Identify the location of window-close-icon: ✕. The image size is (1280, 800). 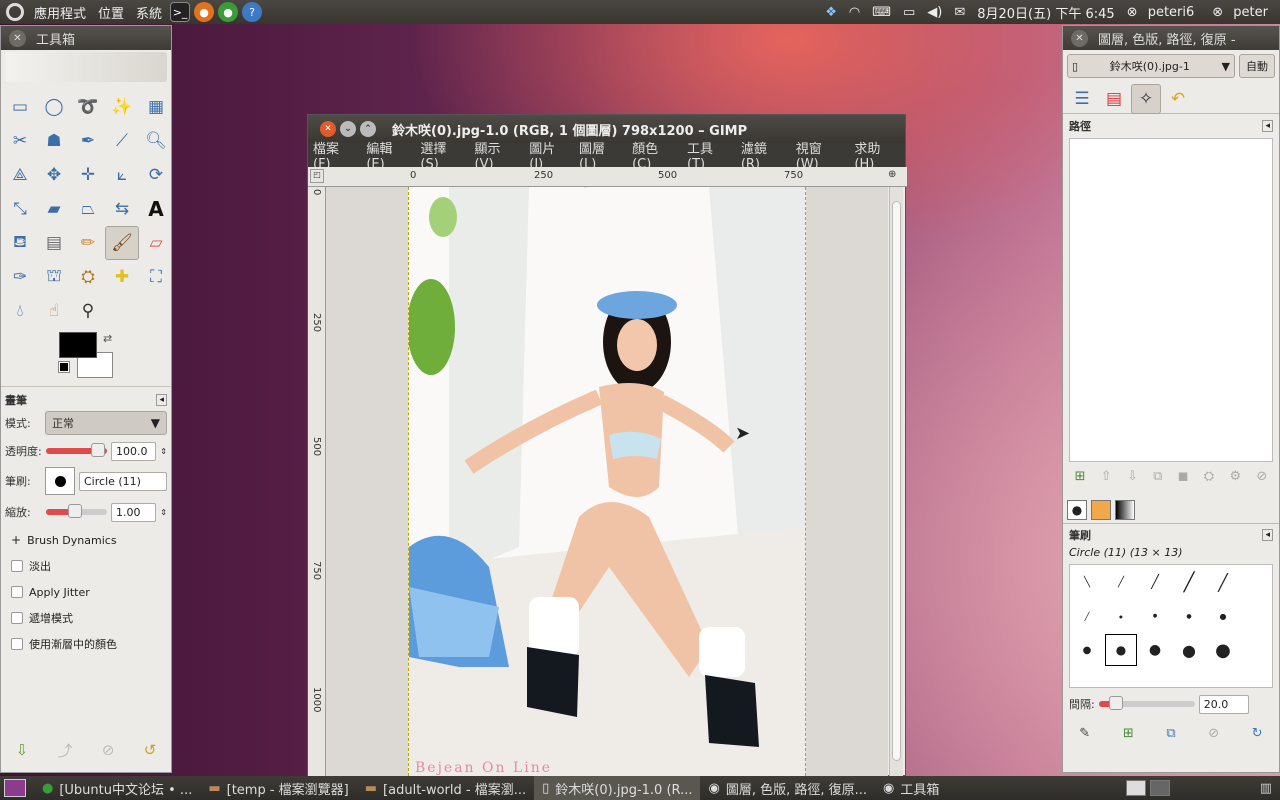
(328, 129).